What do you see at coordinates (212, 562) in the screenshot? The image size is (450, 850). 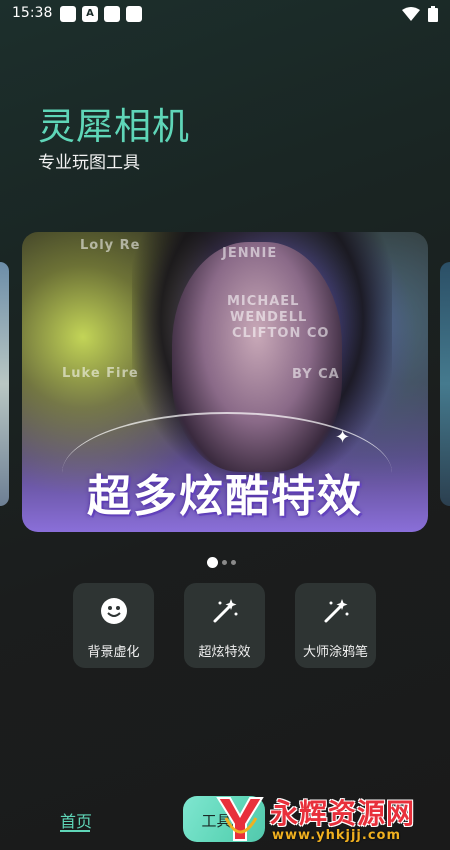 I see `pagination-dot-active` at bounding box center [212, 562].